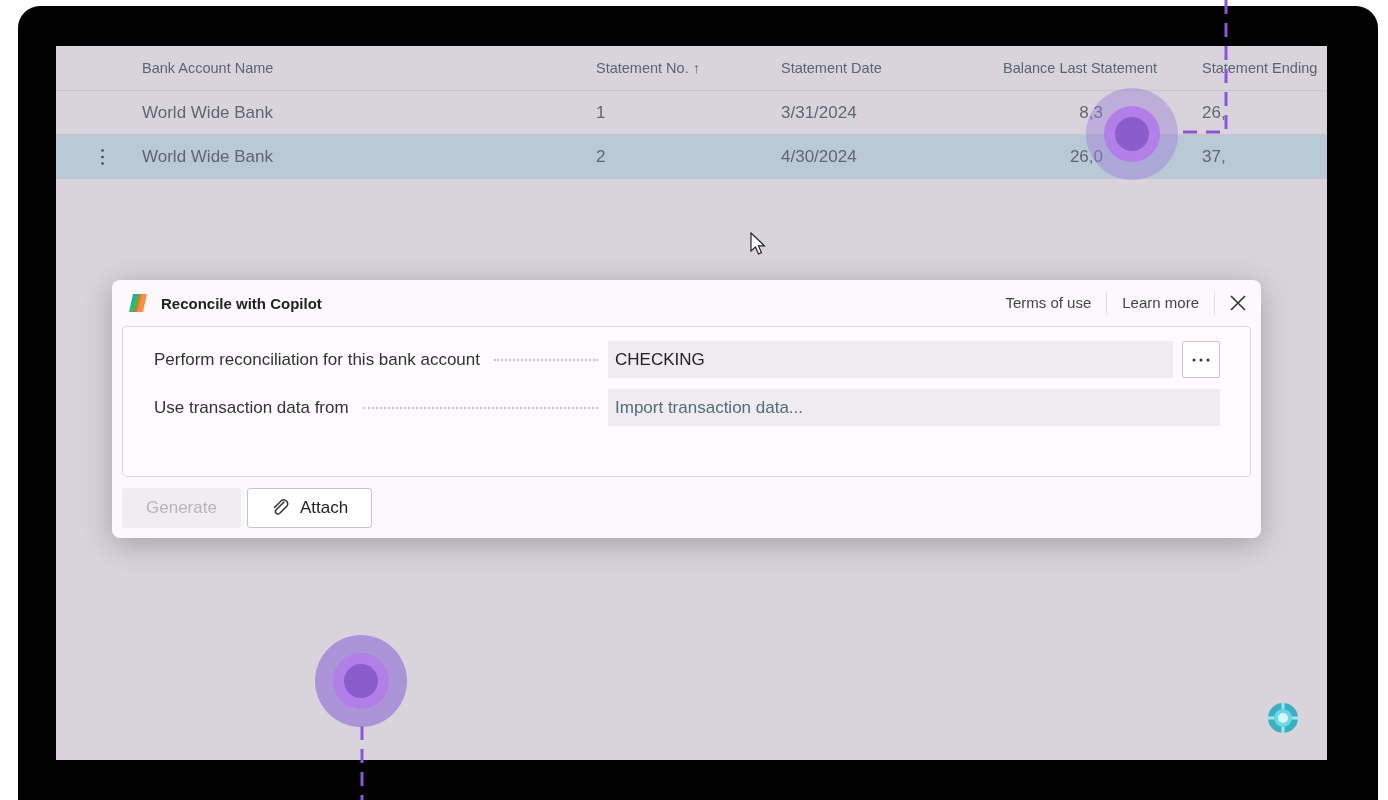 The width and height of the screenshot is (1388, 800). What do you see at coordinates (691, 157) in the screenshot?
I see `table-row: World Wide Bank 2 4/30/2024 26,0 37,` at bounding box center [691, 157].